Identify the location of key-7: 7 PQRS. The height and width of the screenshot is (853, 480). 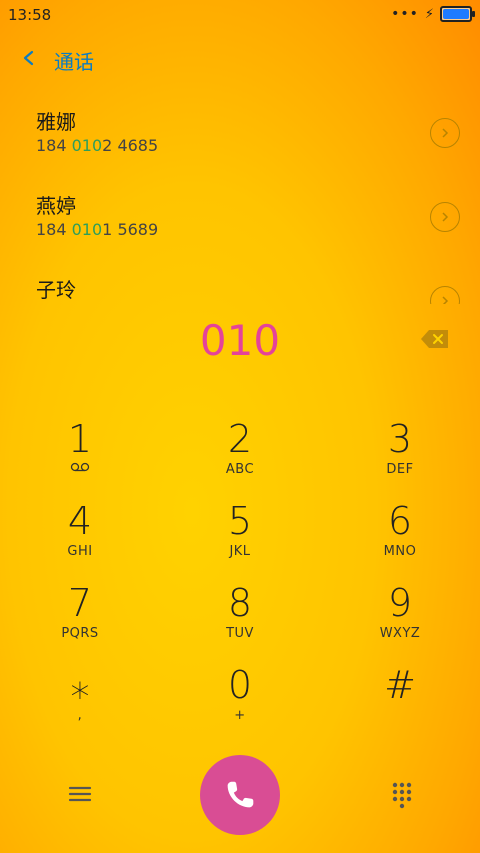
(80, 620).